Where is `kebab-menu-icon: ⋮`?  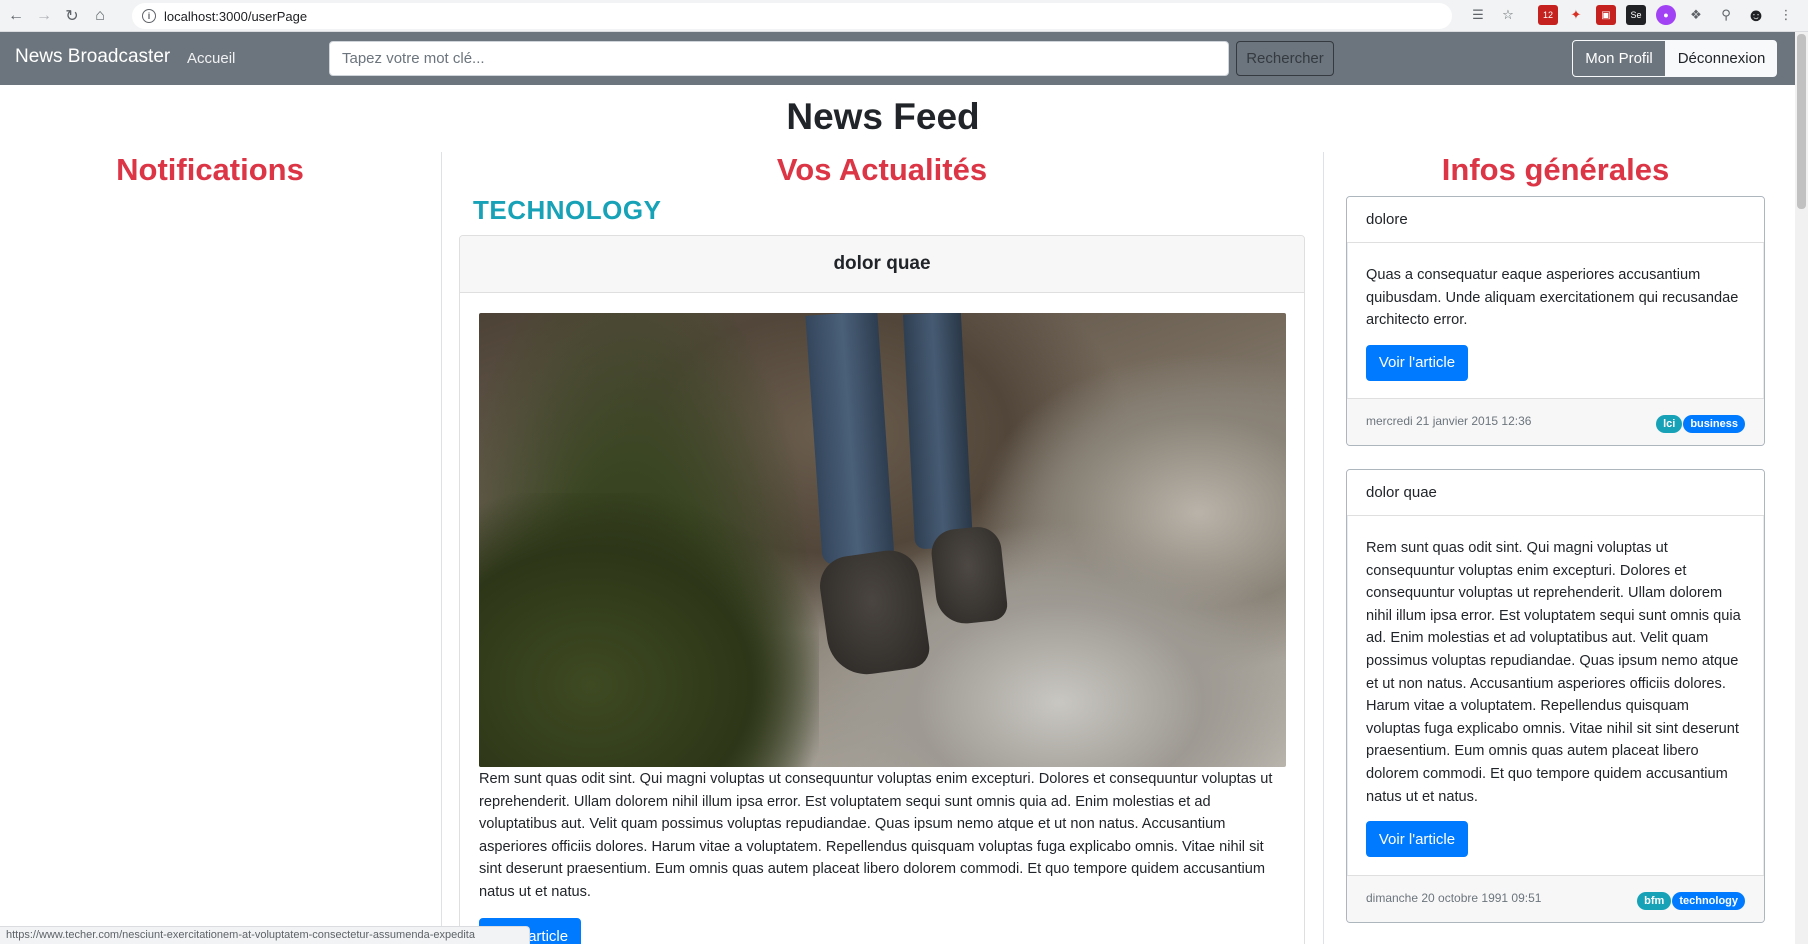 kebab-menu-icon: ⋮ is located at coordinates (1786, 15).